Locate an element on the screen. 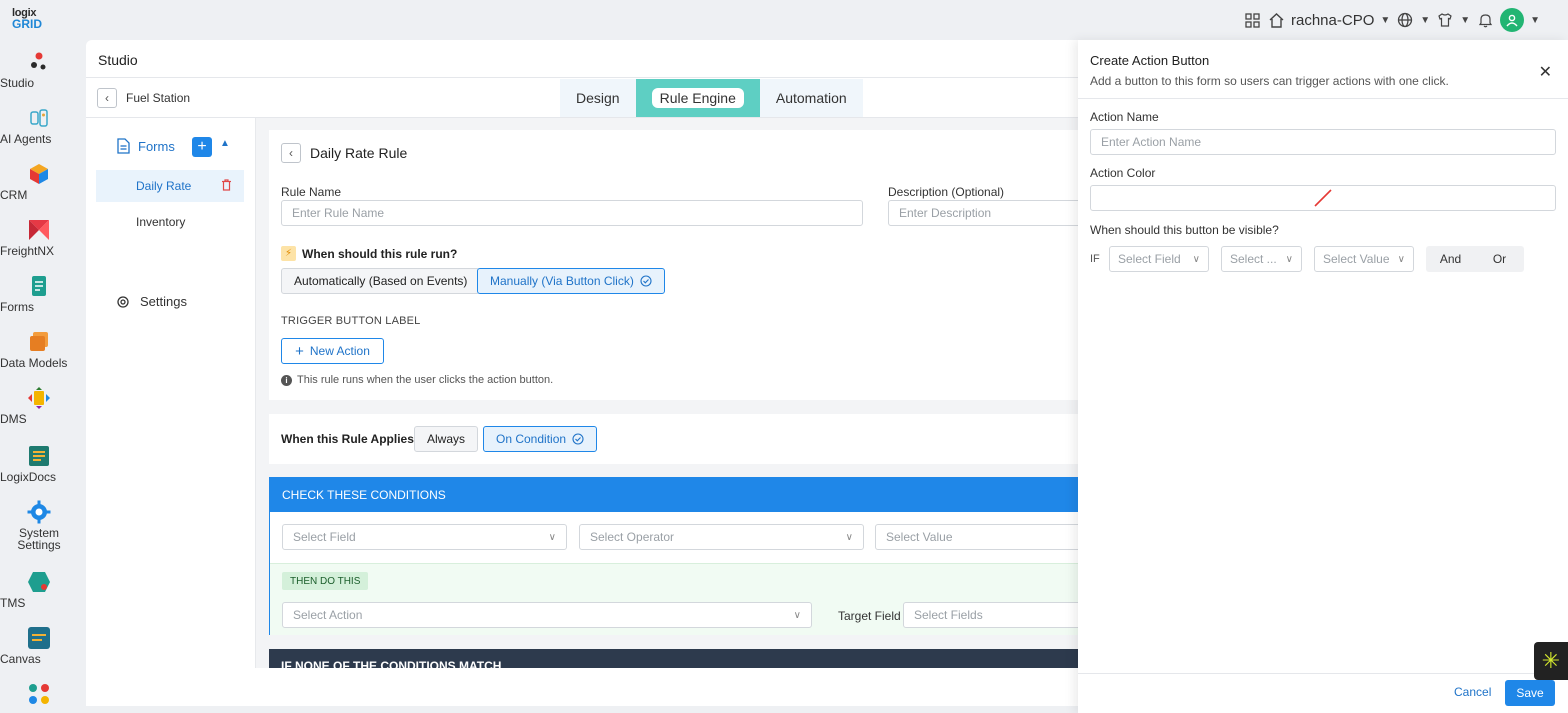 This screenshot has width=1568, height=713. network-icon is located at coordinates (39, 694).